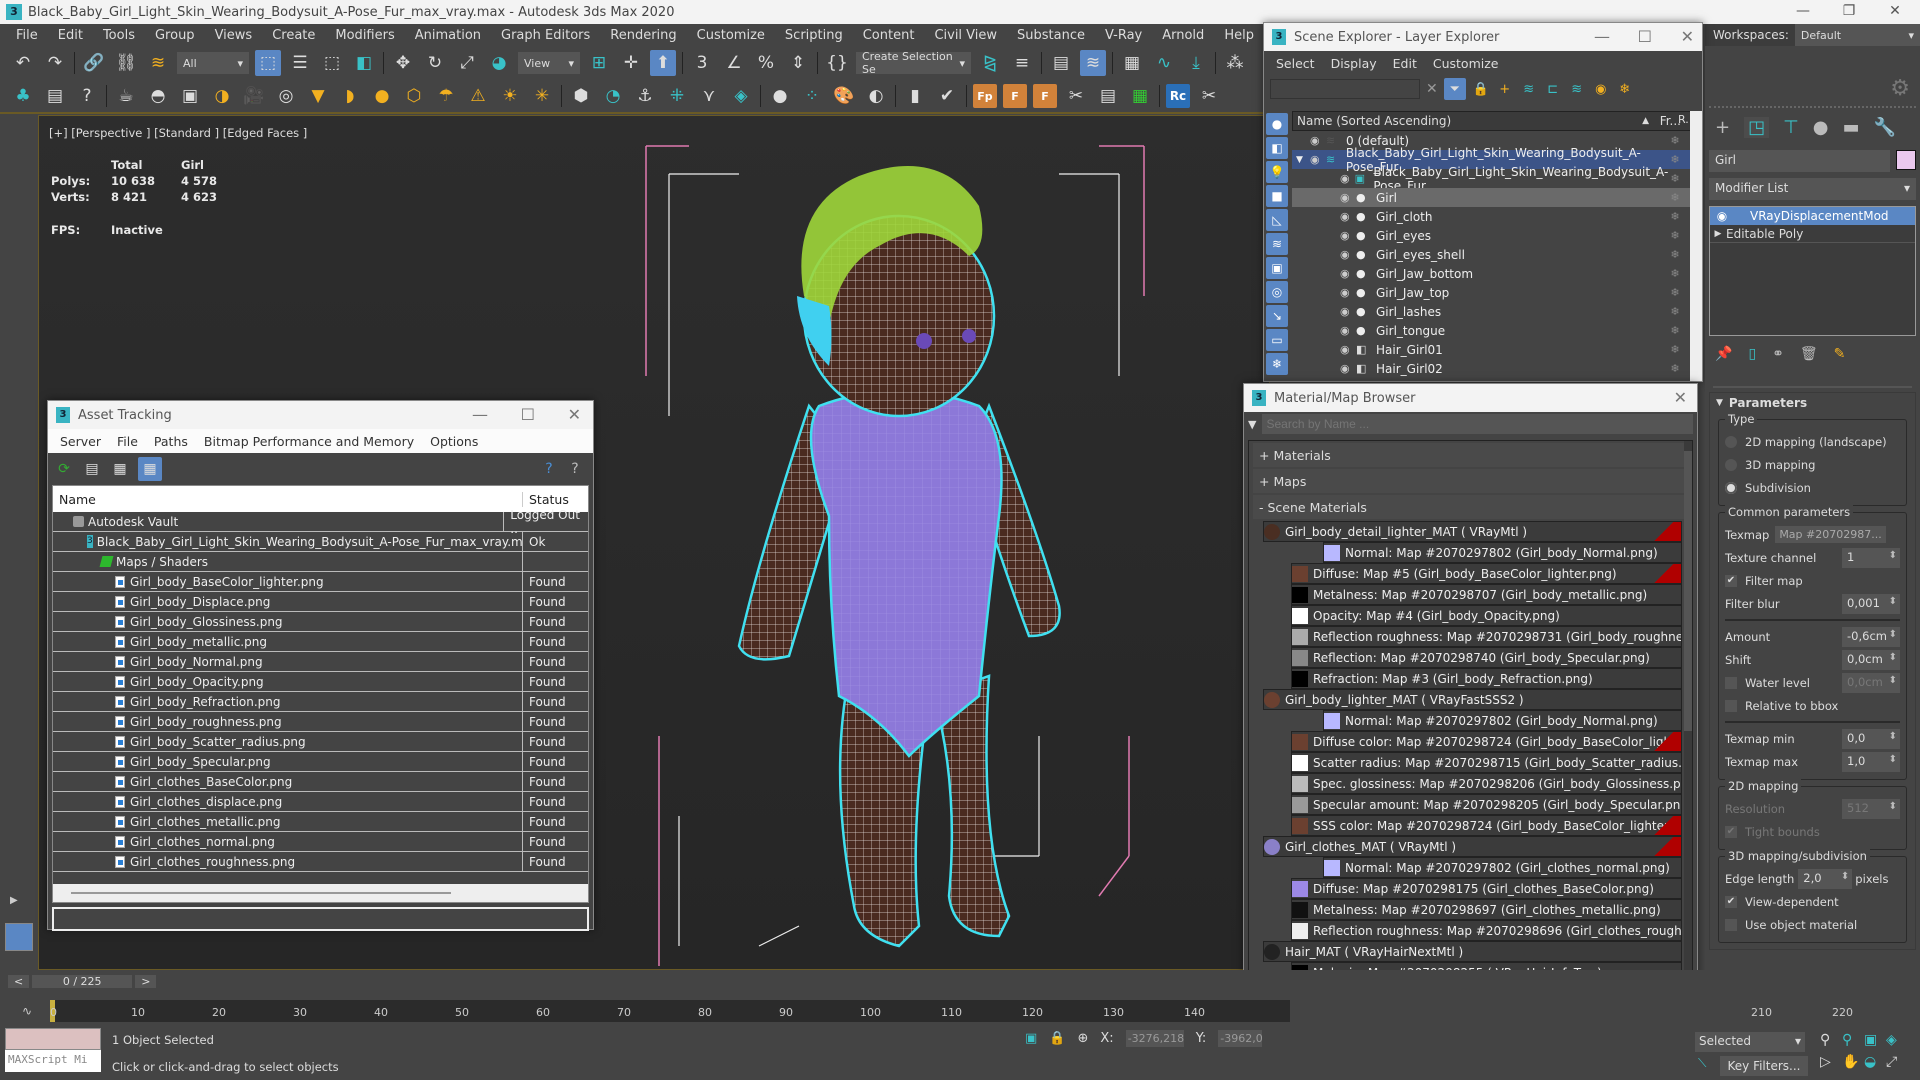 The image size is (1920, 1080). What do you see at coordinates (1209, 96) in the screenshot?
I see `tools2-icon: ✂` at bounding box center [1209, 96].